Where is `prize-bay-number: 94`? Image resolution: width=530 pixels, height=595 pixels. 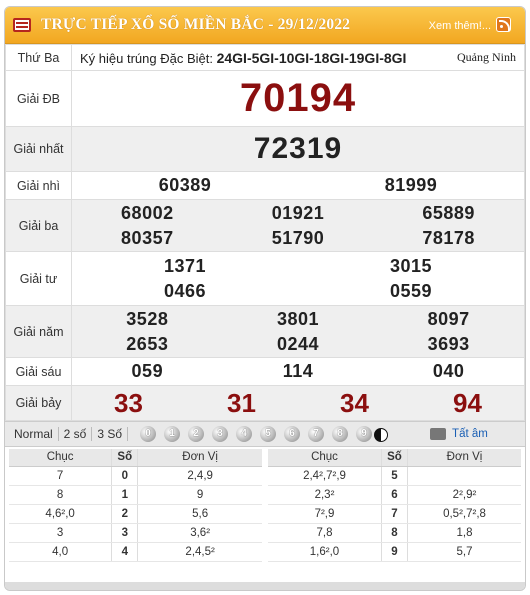
prize-bay-number: 94 is located at coordinates (467, 402).